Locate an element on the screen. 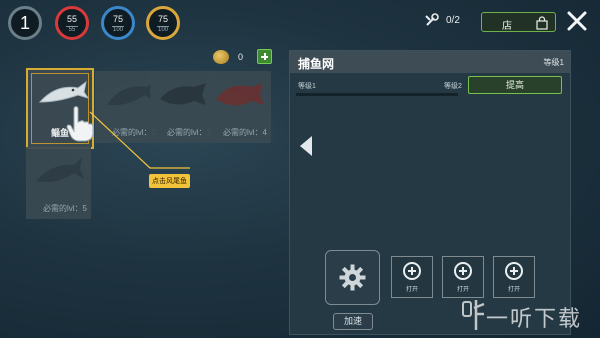 The image size is (600, 338). health-value: 55 is located at coordinates (71, 19).